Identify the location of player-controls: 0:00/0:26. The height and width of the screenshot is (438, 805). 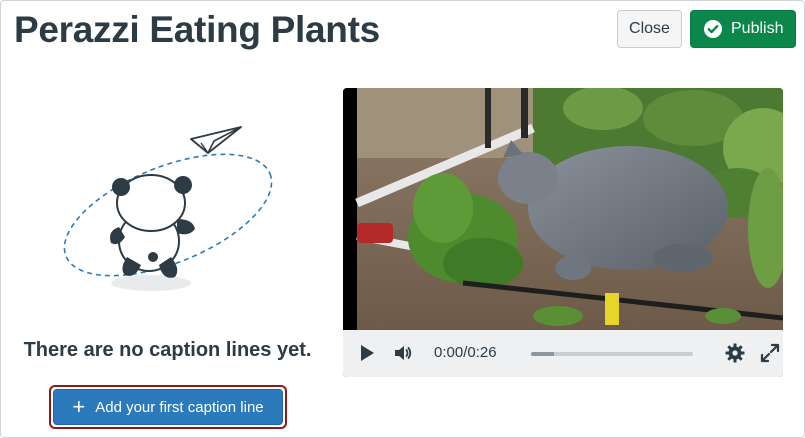
(563, 353).